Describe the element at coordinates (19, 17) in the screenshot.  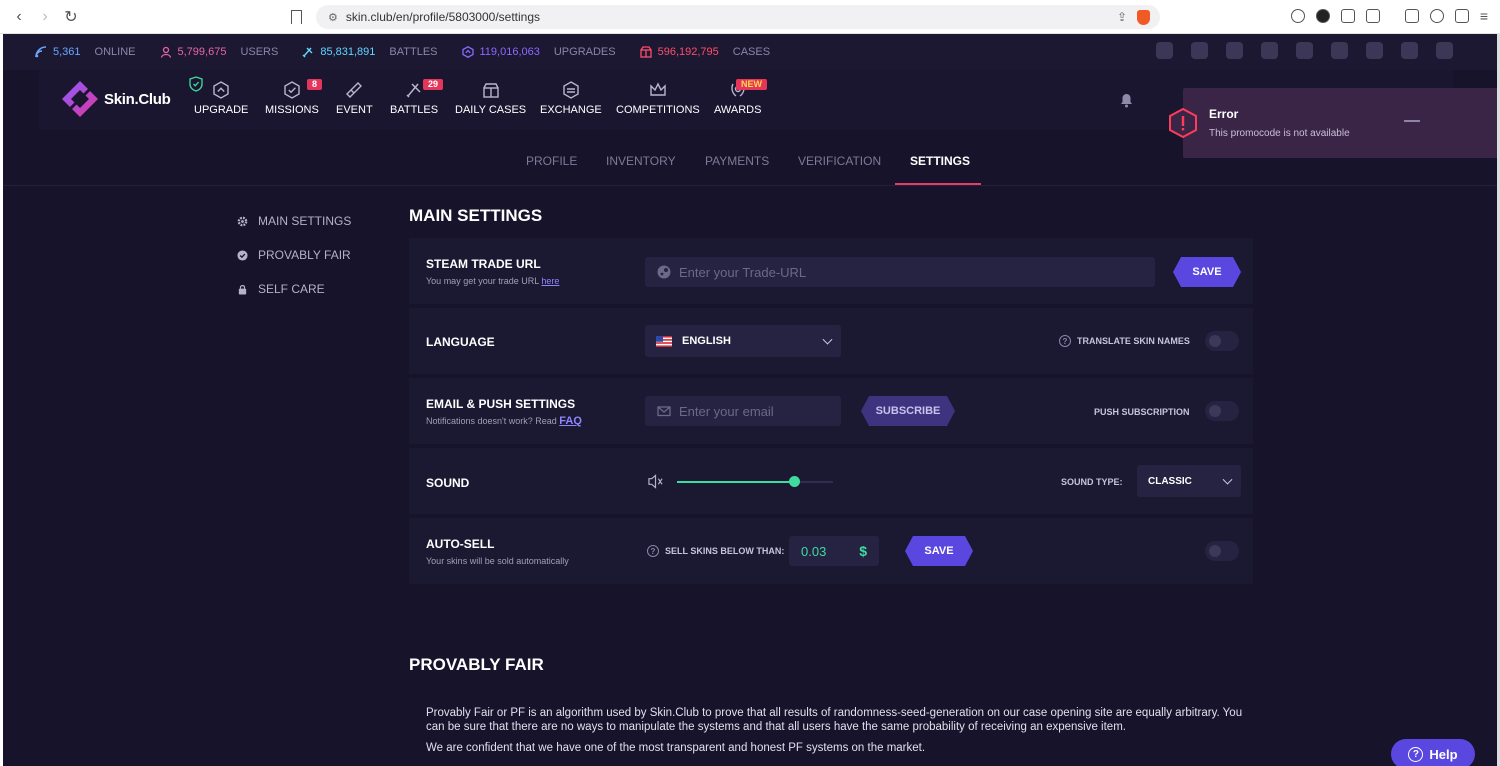
I see `back-icon: ‹` at that location.